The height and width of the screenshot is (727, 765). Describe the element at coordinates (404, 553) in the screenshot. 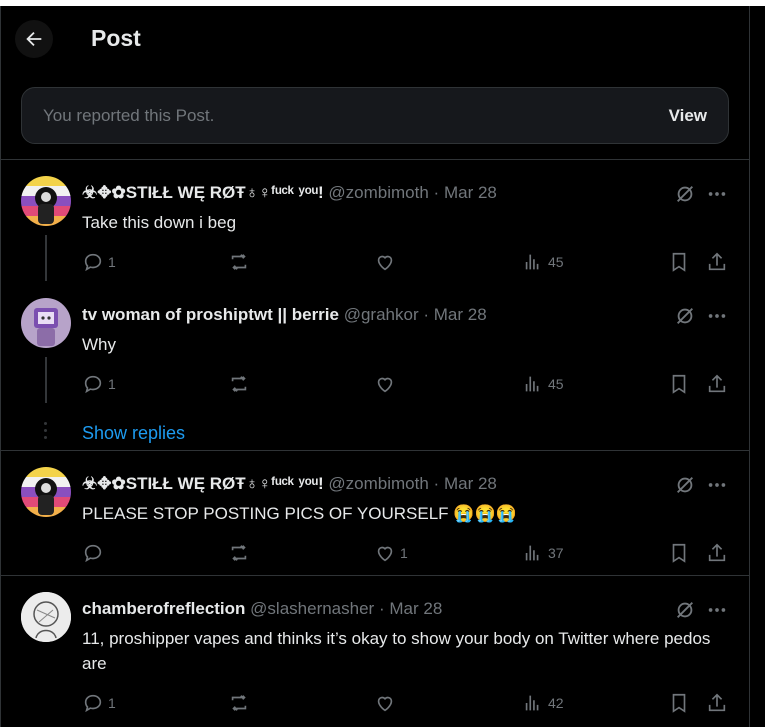

I see `like-count: 1` at that location.